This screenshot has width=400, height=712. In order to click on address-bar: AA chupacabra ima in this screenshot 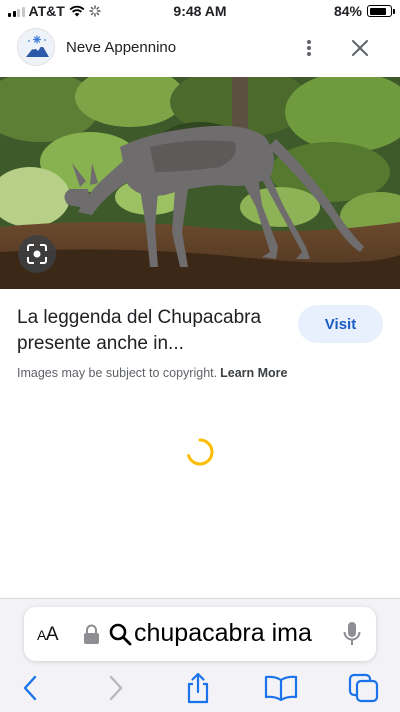, I will do `click(200, 634)`.